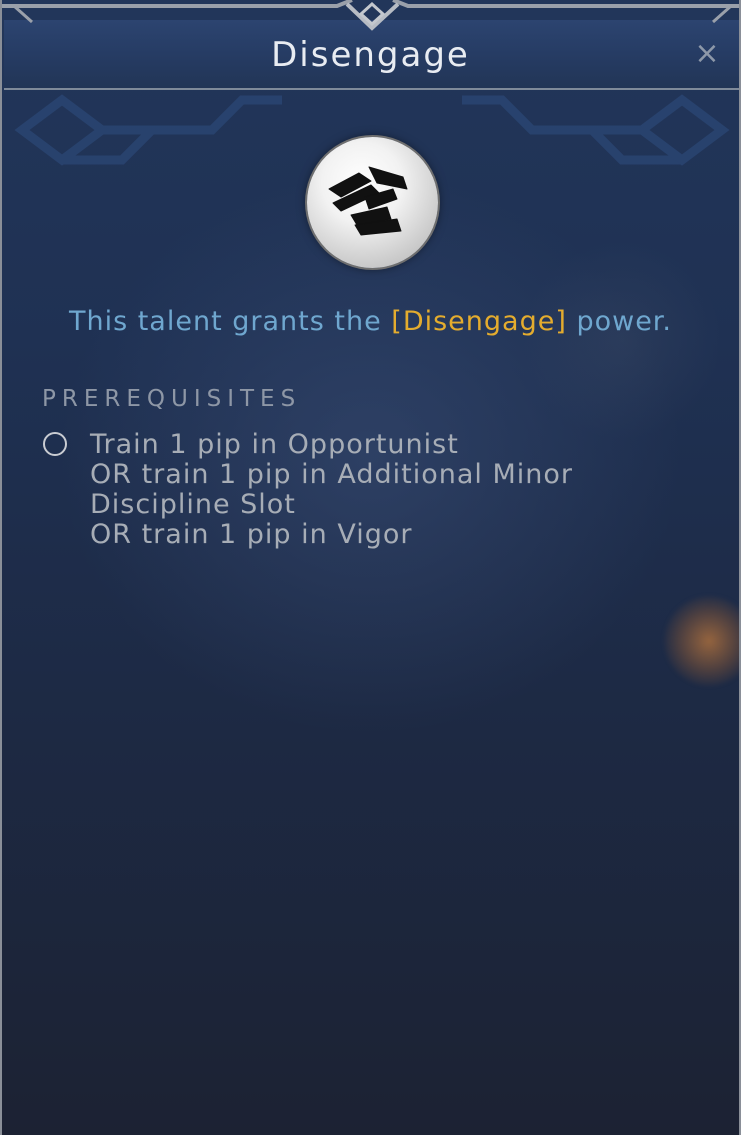 The width and height of the screenshot is (741, 1135). Describe the element at coordinates (230, 321) in the screenshot. I see `description-prefix: This talent grants the` at that location.